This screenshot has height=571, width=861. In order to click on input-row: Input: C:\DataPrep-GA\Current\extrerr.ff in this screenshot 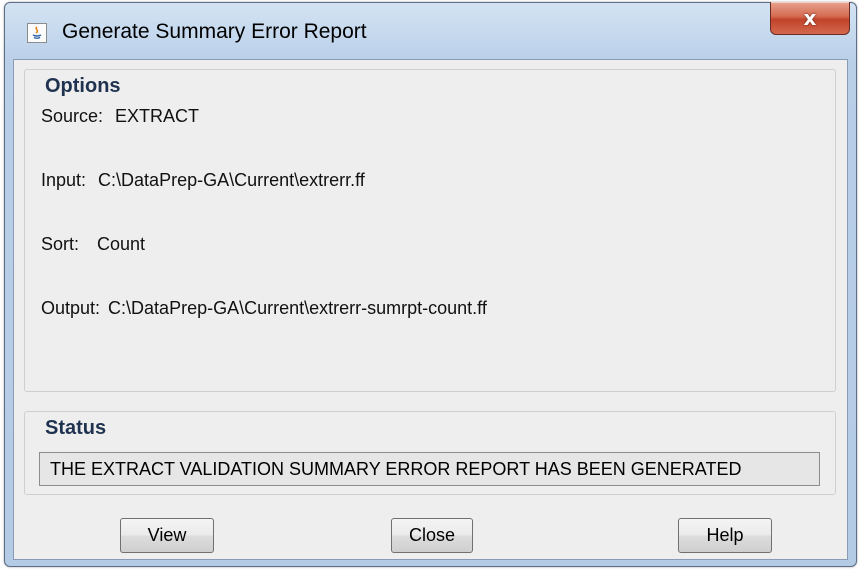, I will do `click(203, 180)`.